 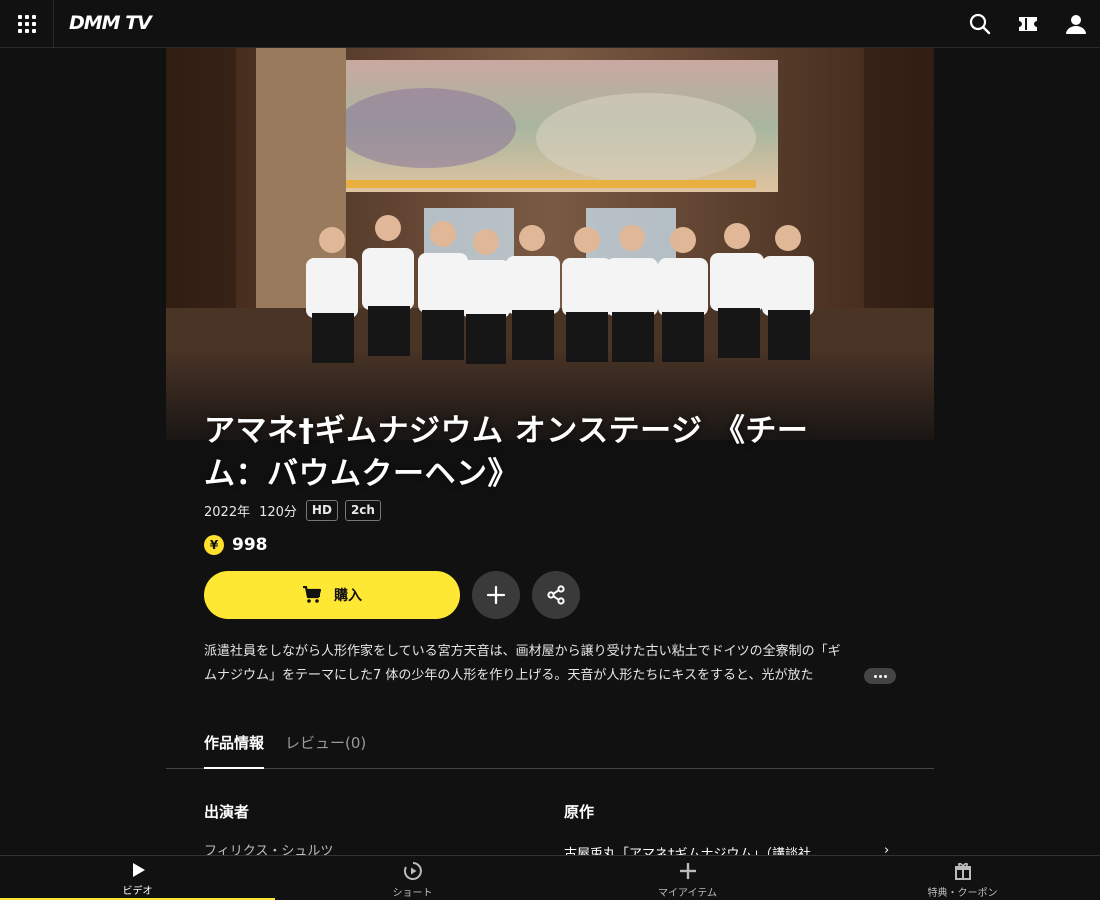 I want to click on apps-grid-icon, so click(x=27, y=24).